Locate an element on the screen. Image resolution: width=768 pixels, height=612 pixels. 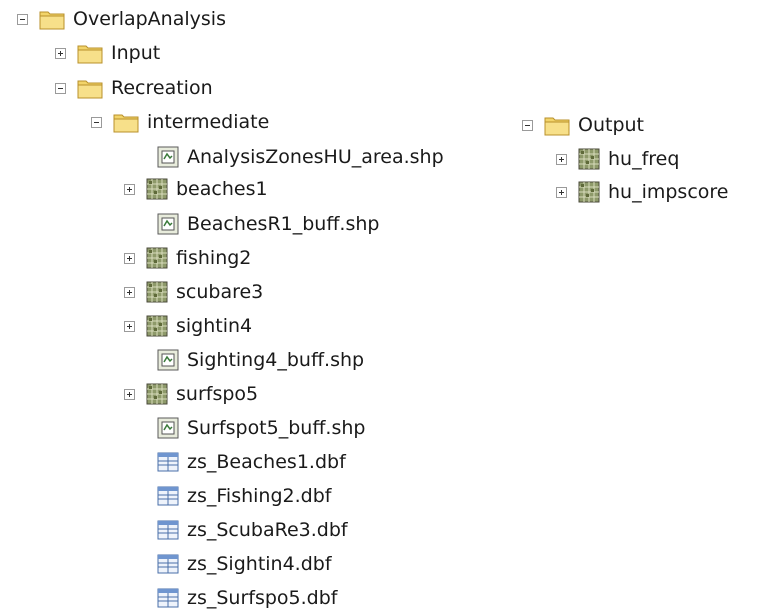
node-label: BeachesR1_buff.shp is located at coordinates (283, 224).